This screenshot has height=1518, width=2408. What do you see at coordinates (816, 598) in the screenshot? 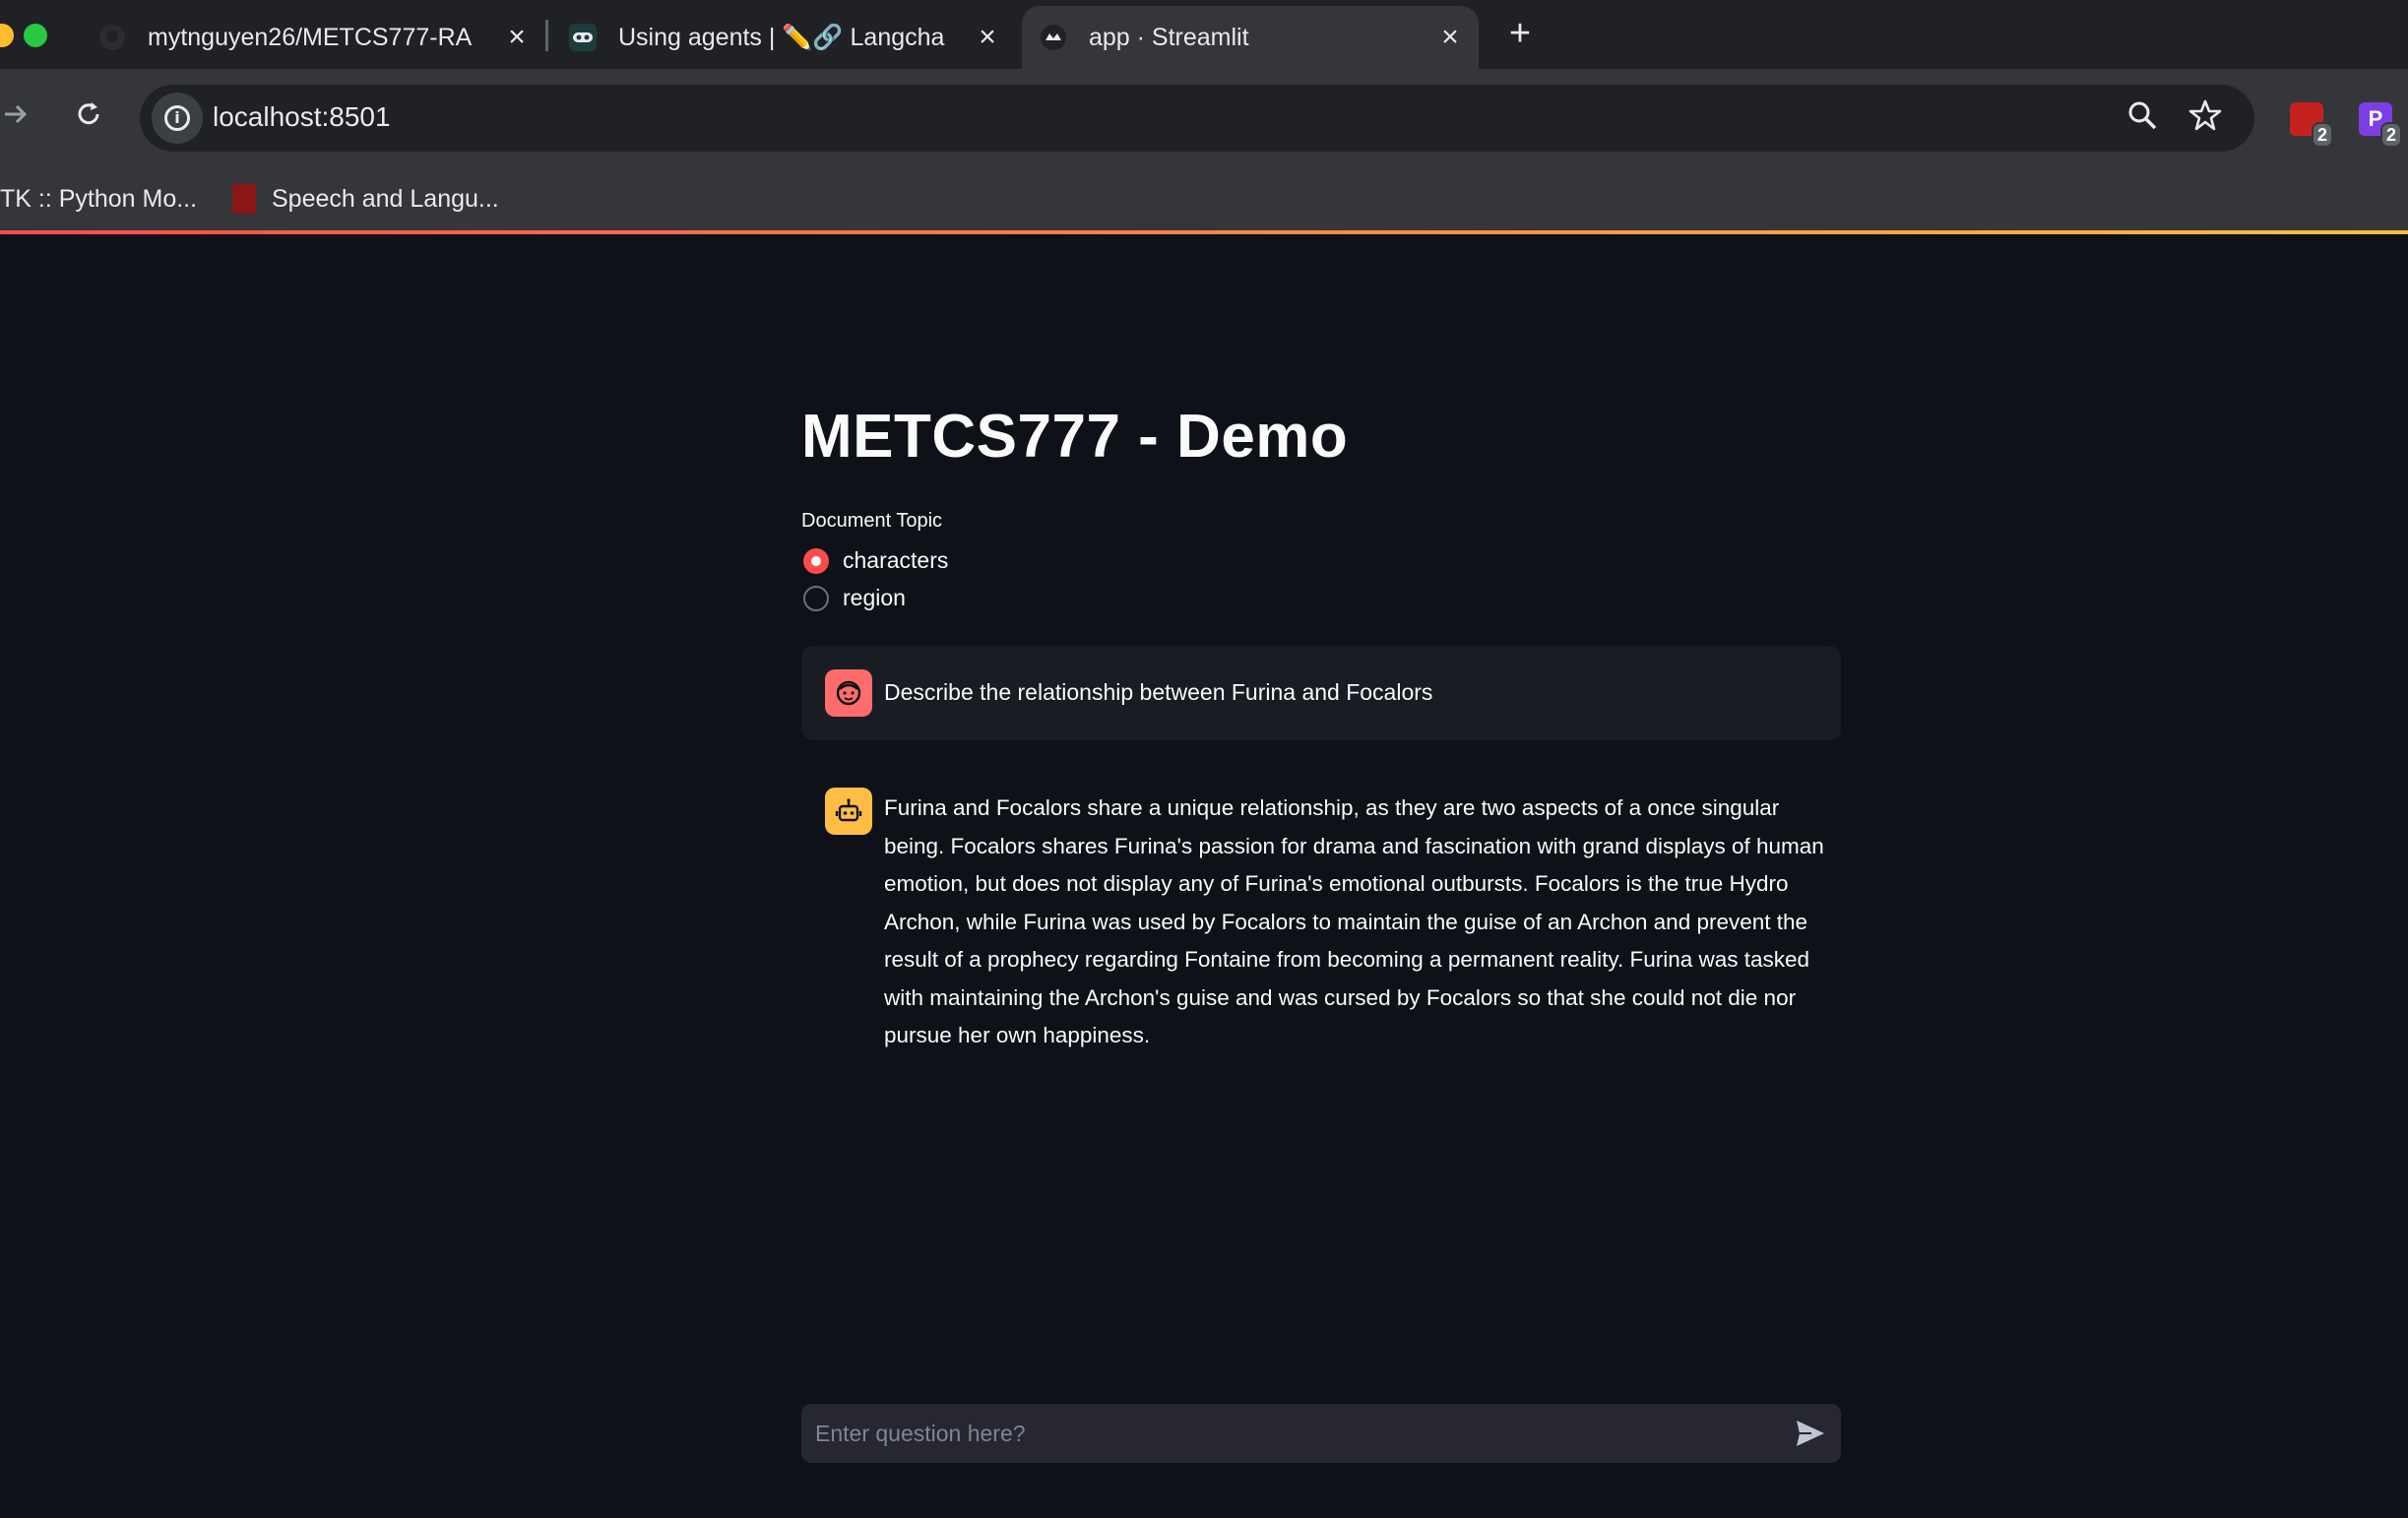
I see `radio-unselected-icon` at bounding box center [816, 598].